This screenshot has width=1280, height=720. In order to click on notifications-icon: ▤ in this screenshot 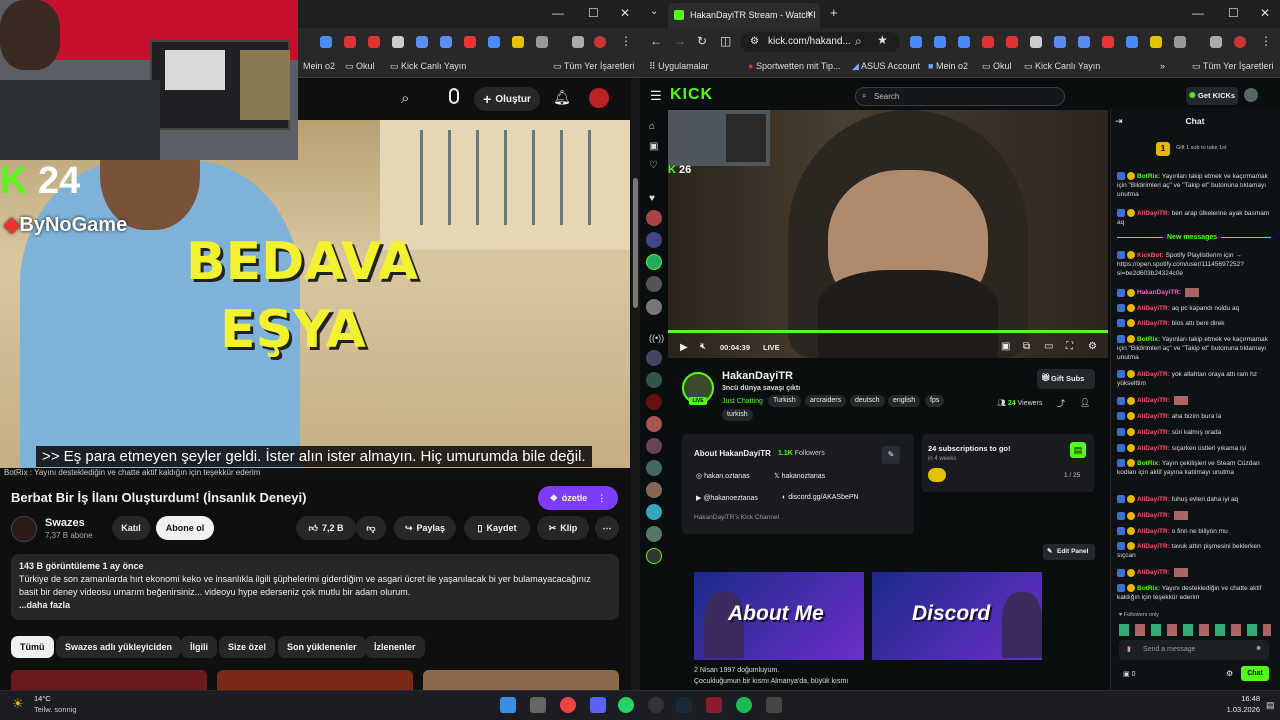, I will do `click(1270, 705)`.